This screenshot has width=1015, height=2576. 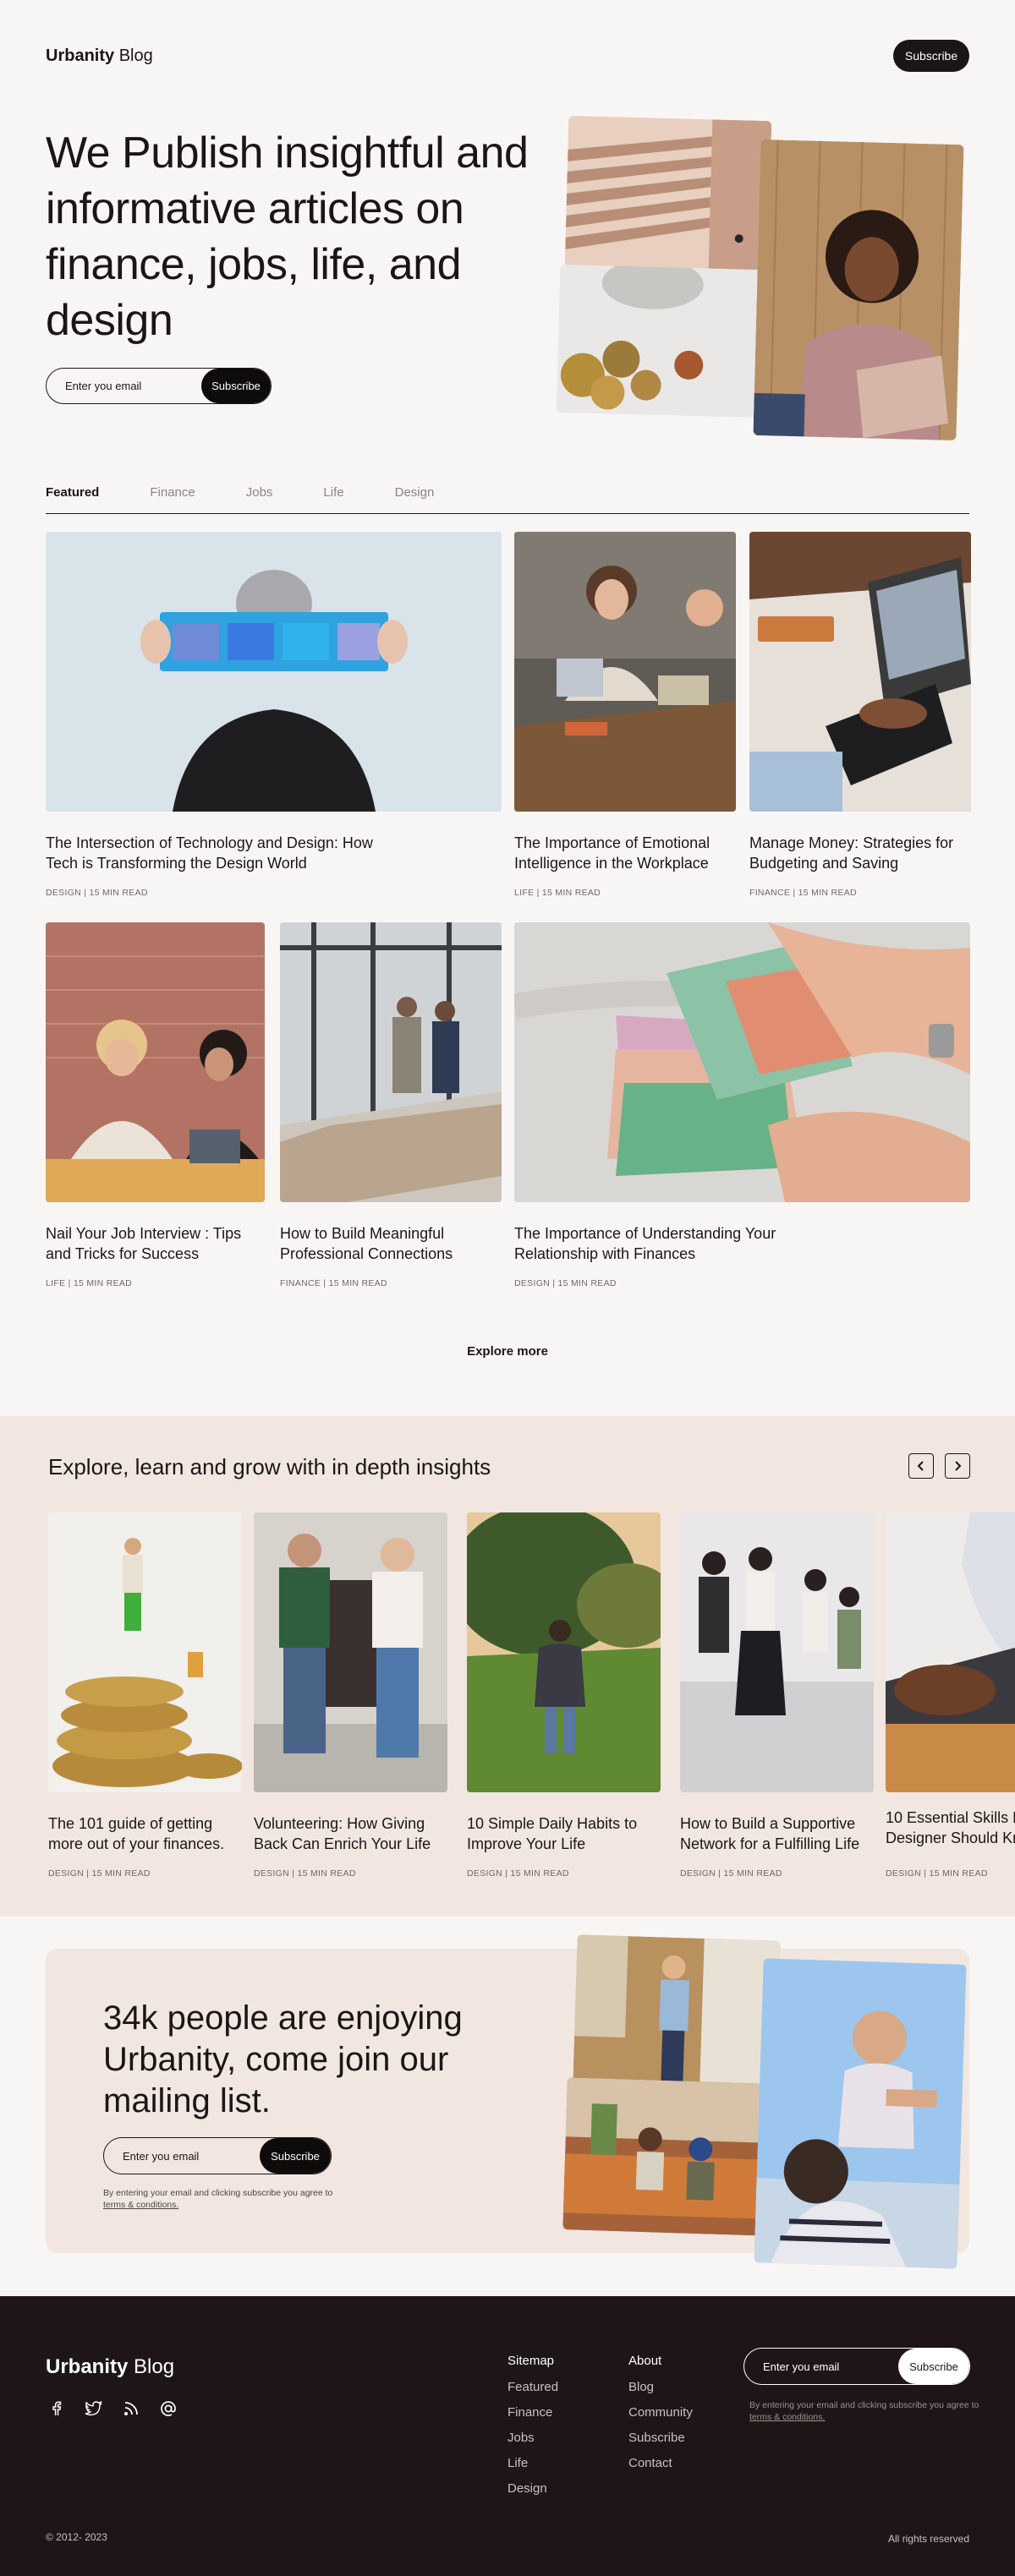 What do you see at coordinates (861, 2113) in the screenshot?
I see `family-baby-photo` at bounding box center [861, 2113].